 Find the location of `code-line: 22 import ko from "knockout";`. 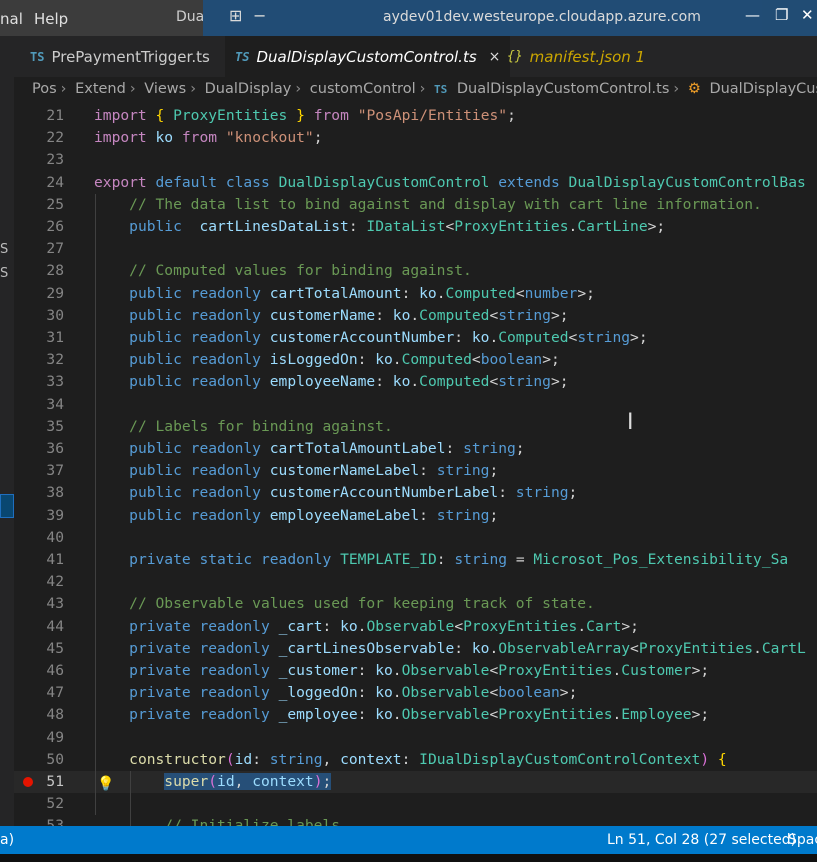

code-line: 22 import ko from "knockout"; is located at coordinates (415, 138).